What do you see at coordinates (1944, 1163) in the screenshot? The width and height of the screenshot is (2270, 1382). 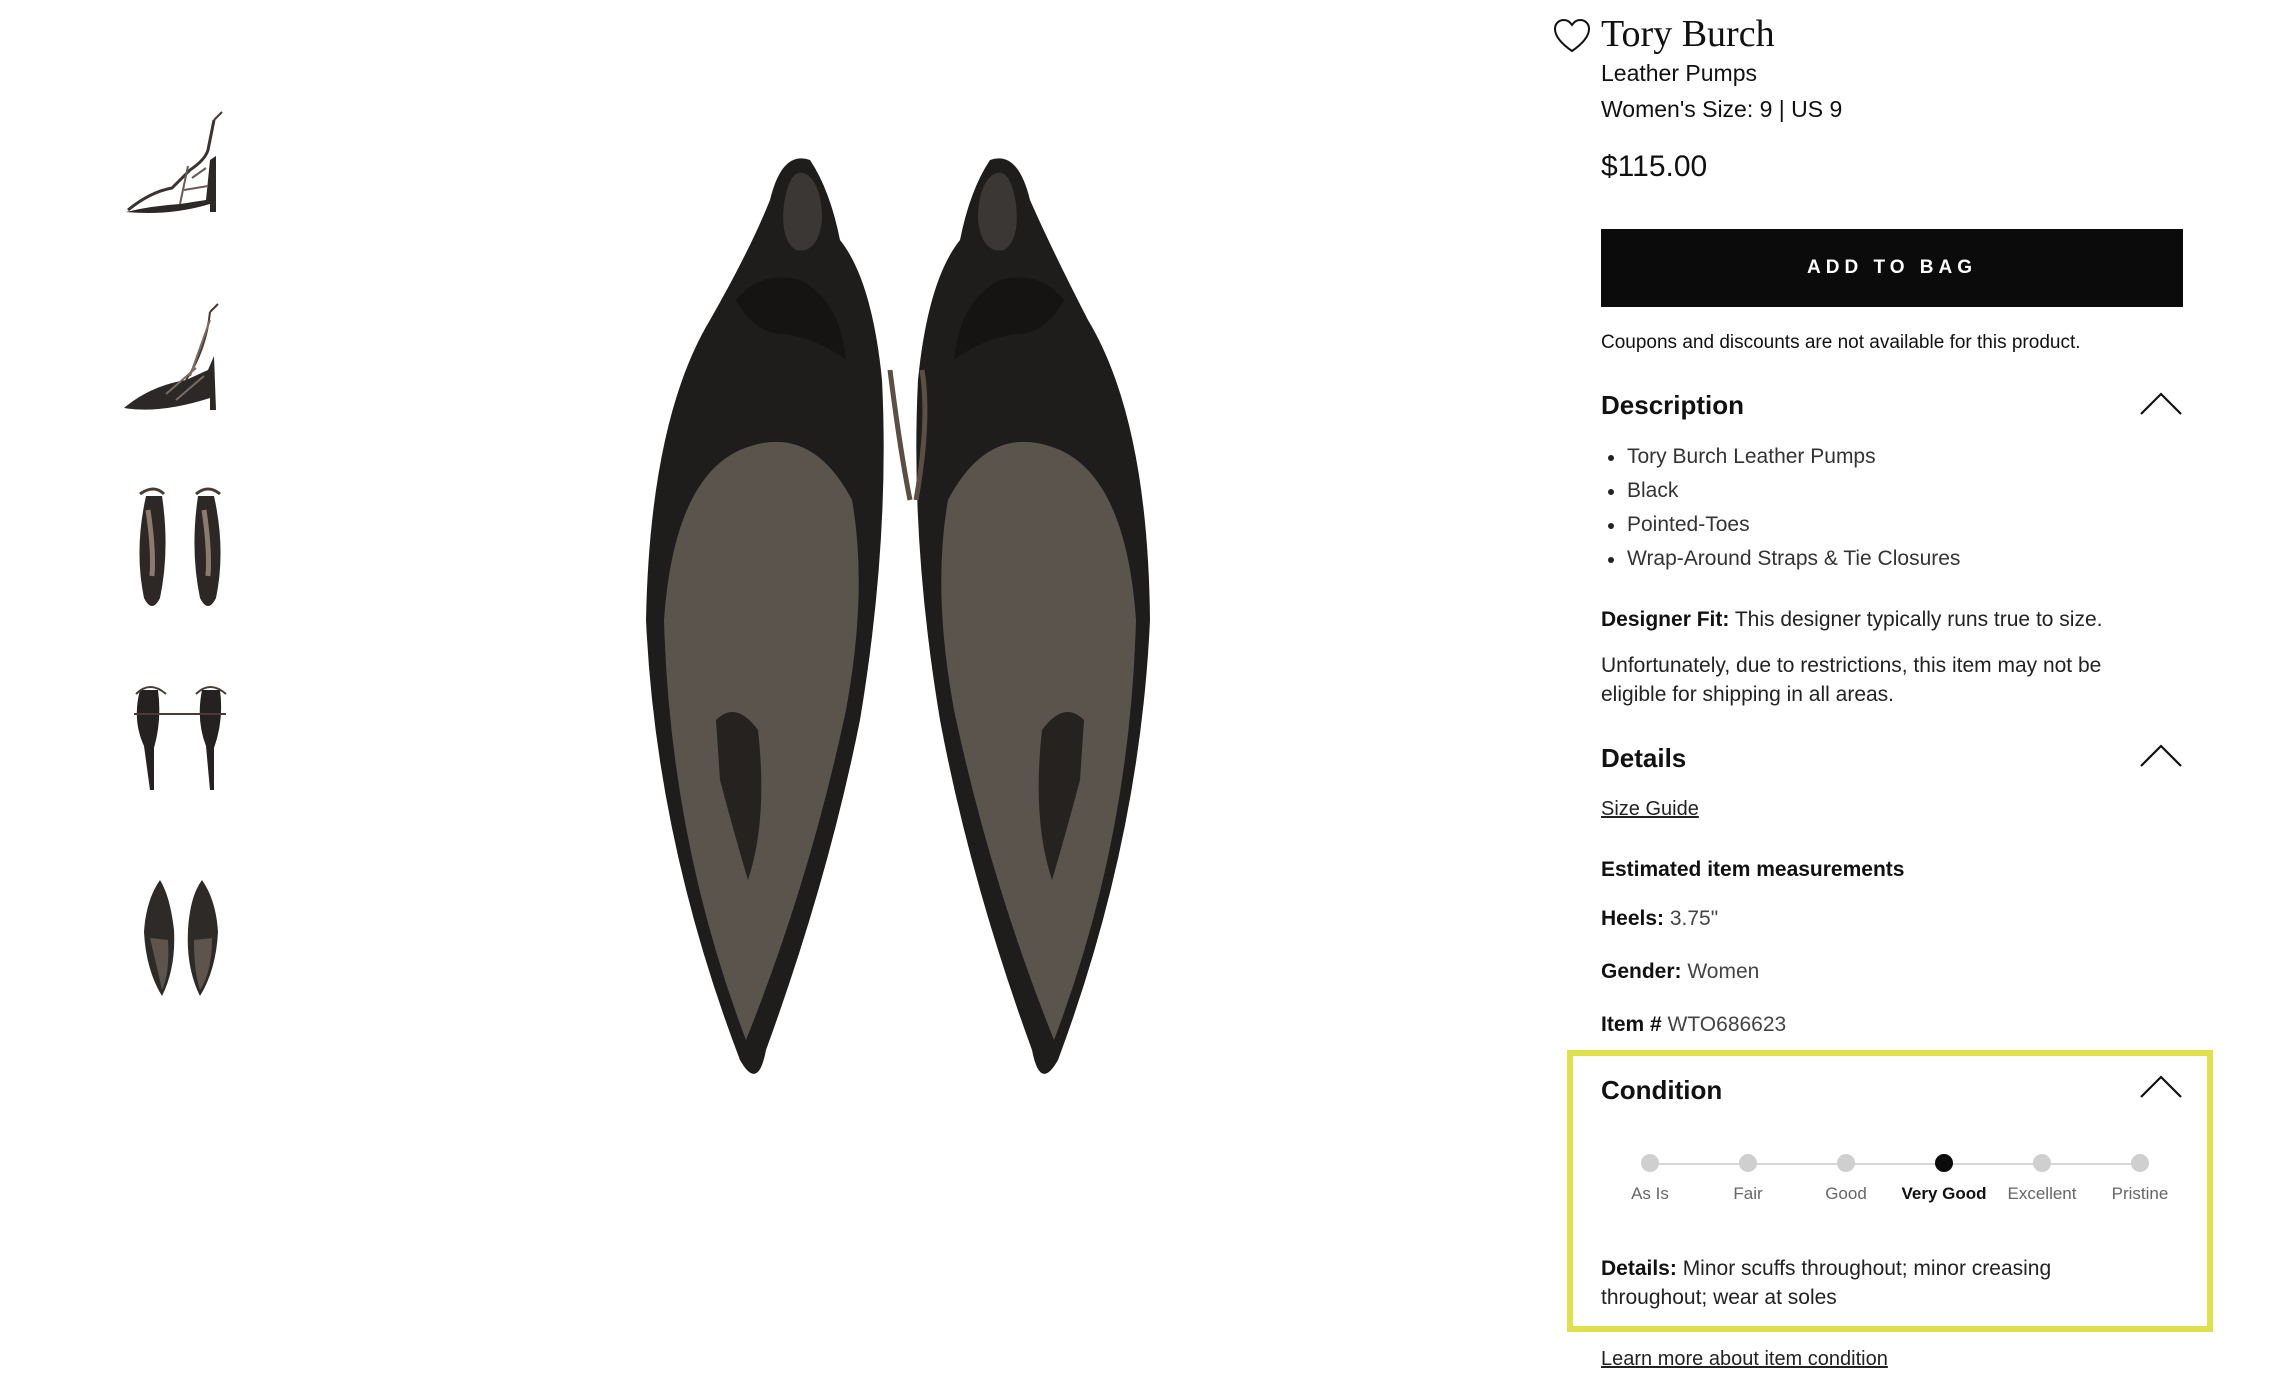 I see `condition-dot-selected` at bounding box center [1944, 1163].